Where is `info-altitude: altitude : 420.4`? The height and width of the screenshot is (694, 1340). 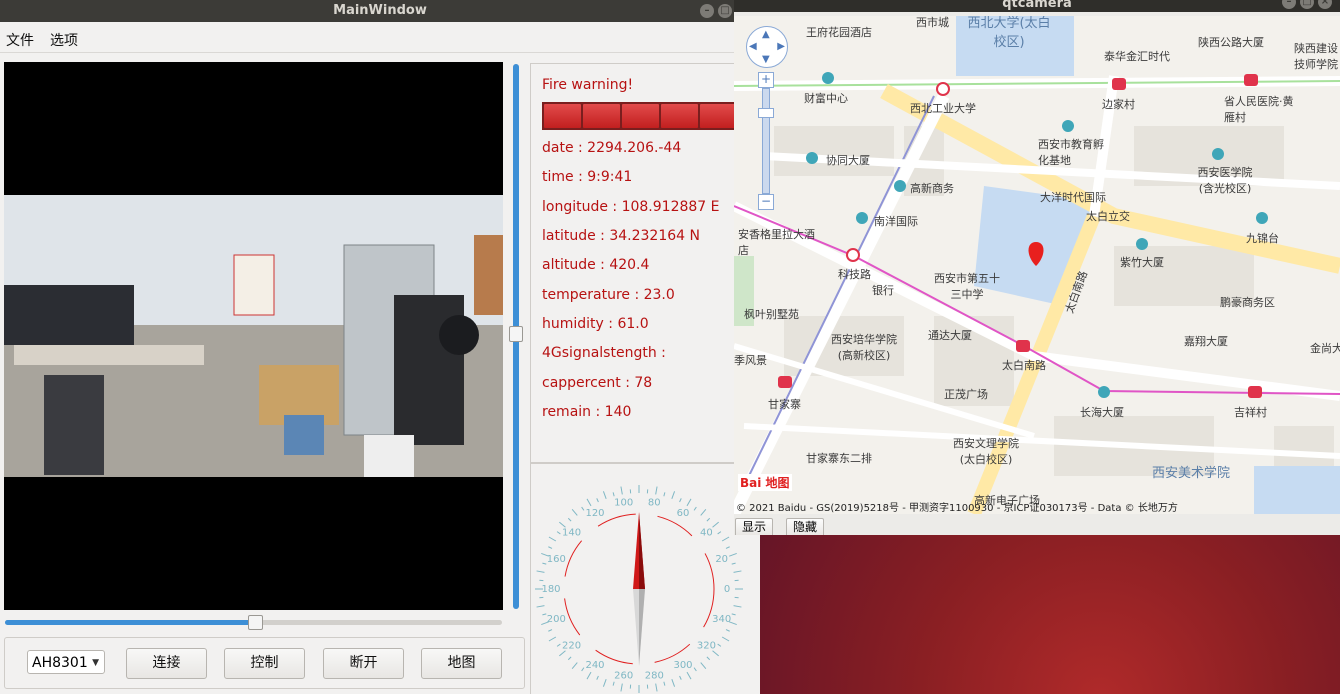 info-altitude: altitude : 420.4 is located at coordinates (596, 265).